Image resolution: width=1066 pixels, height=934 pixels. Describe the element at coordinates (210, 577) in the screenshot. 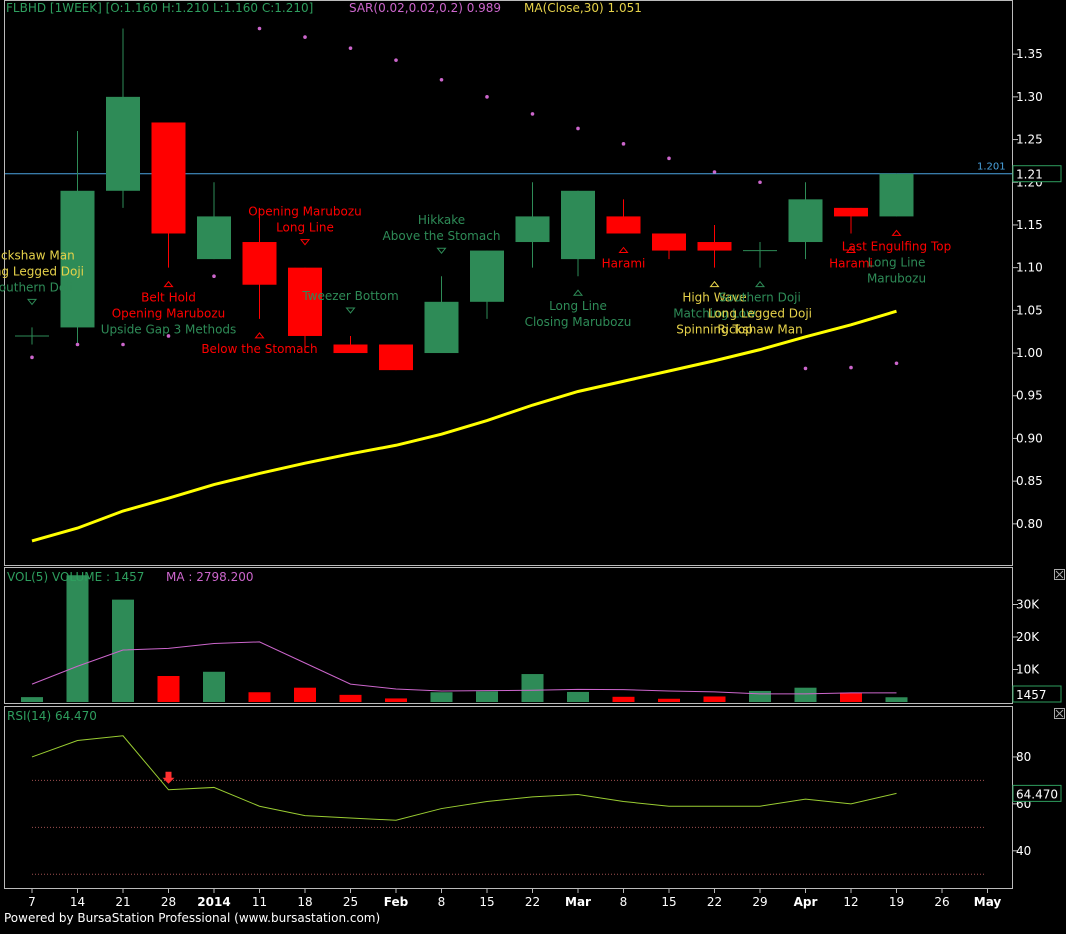

I see `volume-ma-label: MA : 2798.200` at that location.